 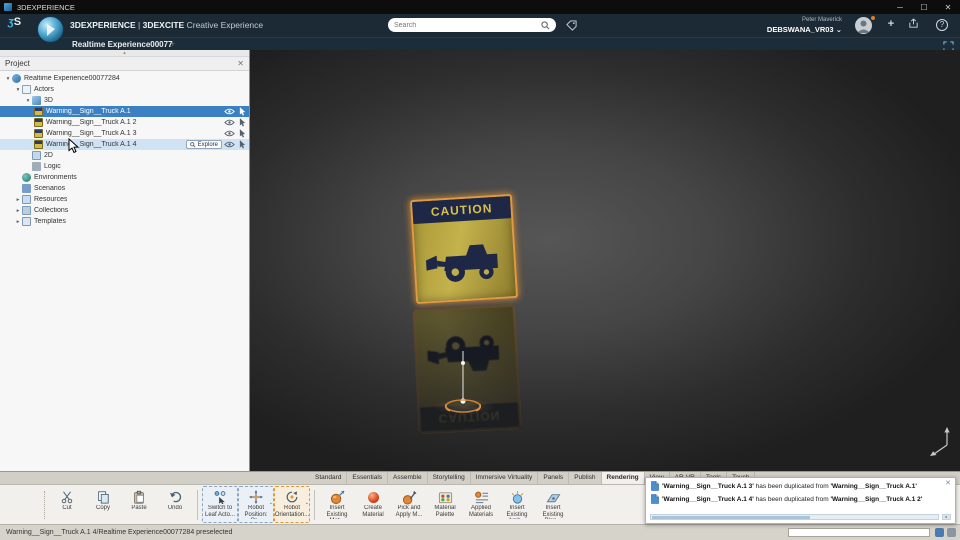 What do you see at coordinates (481, 497) in the screenshot?
I see `applied-materials-icon` at bounding box center [481, 497].